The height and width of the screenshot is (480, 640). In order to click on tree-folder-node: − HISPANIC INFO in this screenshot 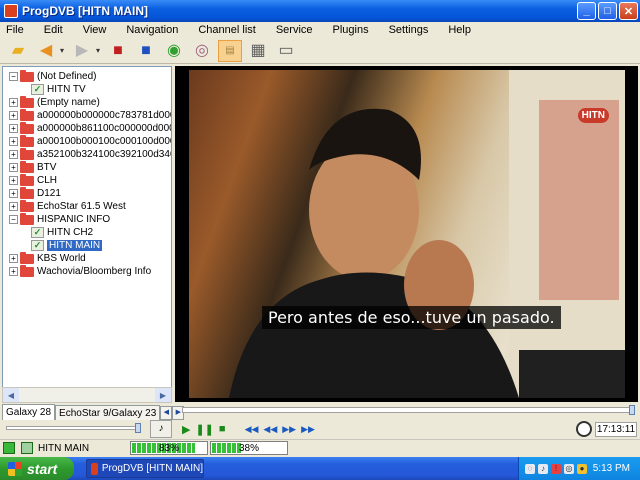, I will do `click(59, 219)`.